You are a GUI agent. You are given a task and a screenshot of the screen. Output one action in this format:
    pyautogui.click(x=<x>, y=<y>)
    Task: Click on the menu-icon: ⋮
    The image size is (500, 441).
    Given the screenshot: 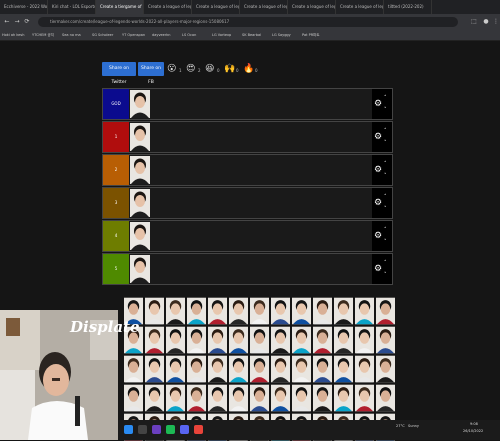 What is the action you would take?
    pyautogui.click(x=496, y=22)
    